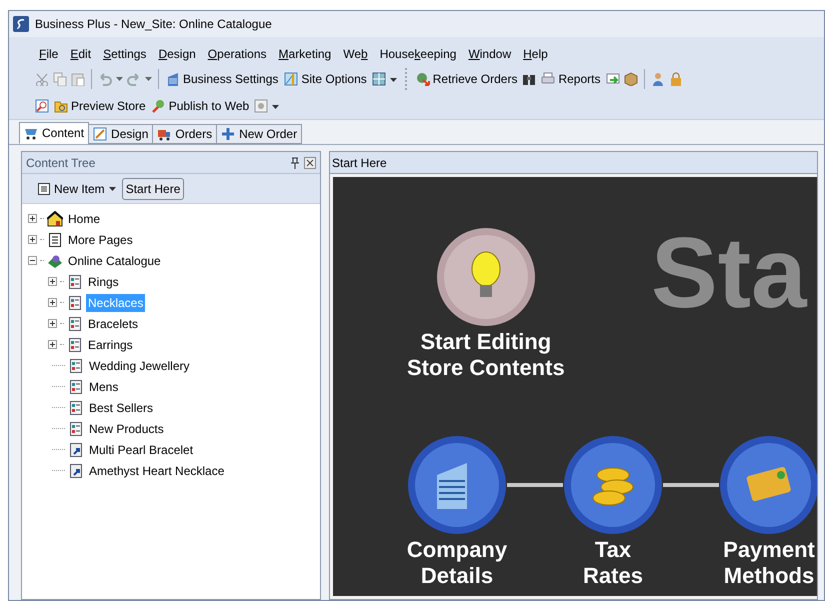  Describe the element at coordinates (418, 54) in the screenshot. I see `menu-item: Housekeeping` at that location.